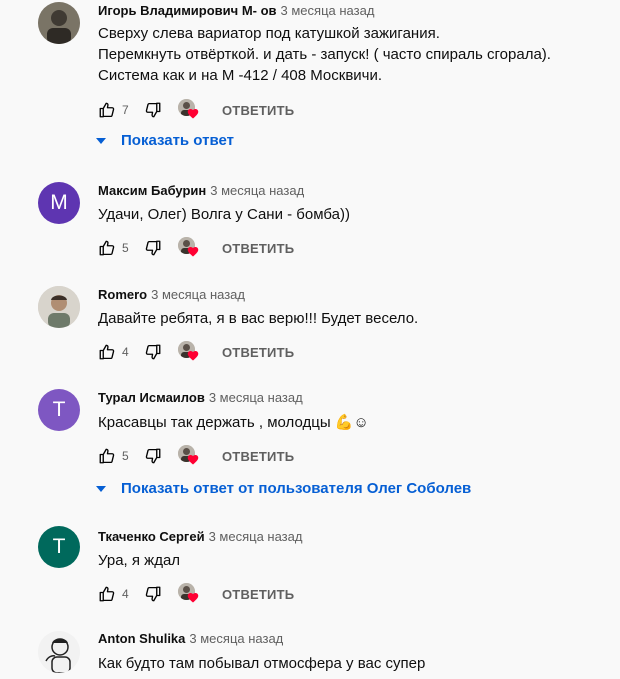 Image resolution: width=620 pixels, height=679 pixels. Describe the element at coordinates (151, 536) in the screenshot. I see `author-name: Ткаченко Сергей` at that location.